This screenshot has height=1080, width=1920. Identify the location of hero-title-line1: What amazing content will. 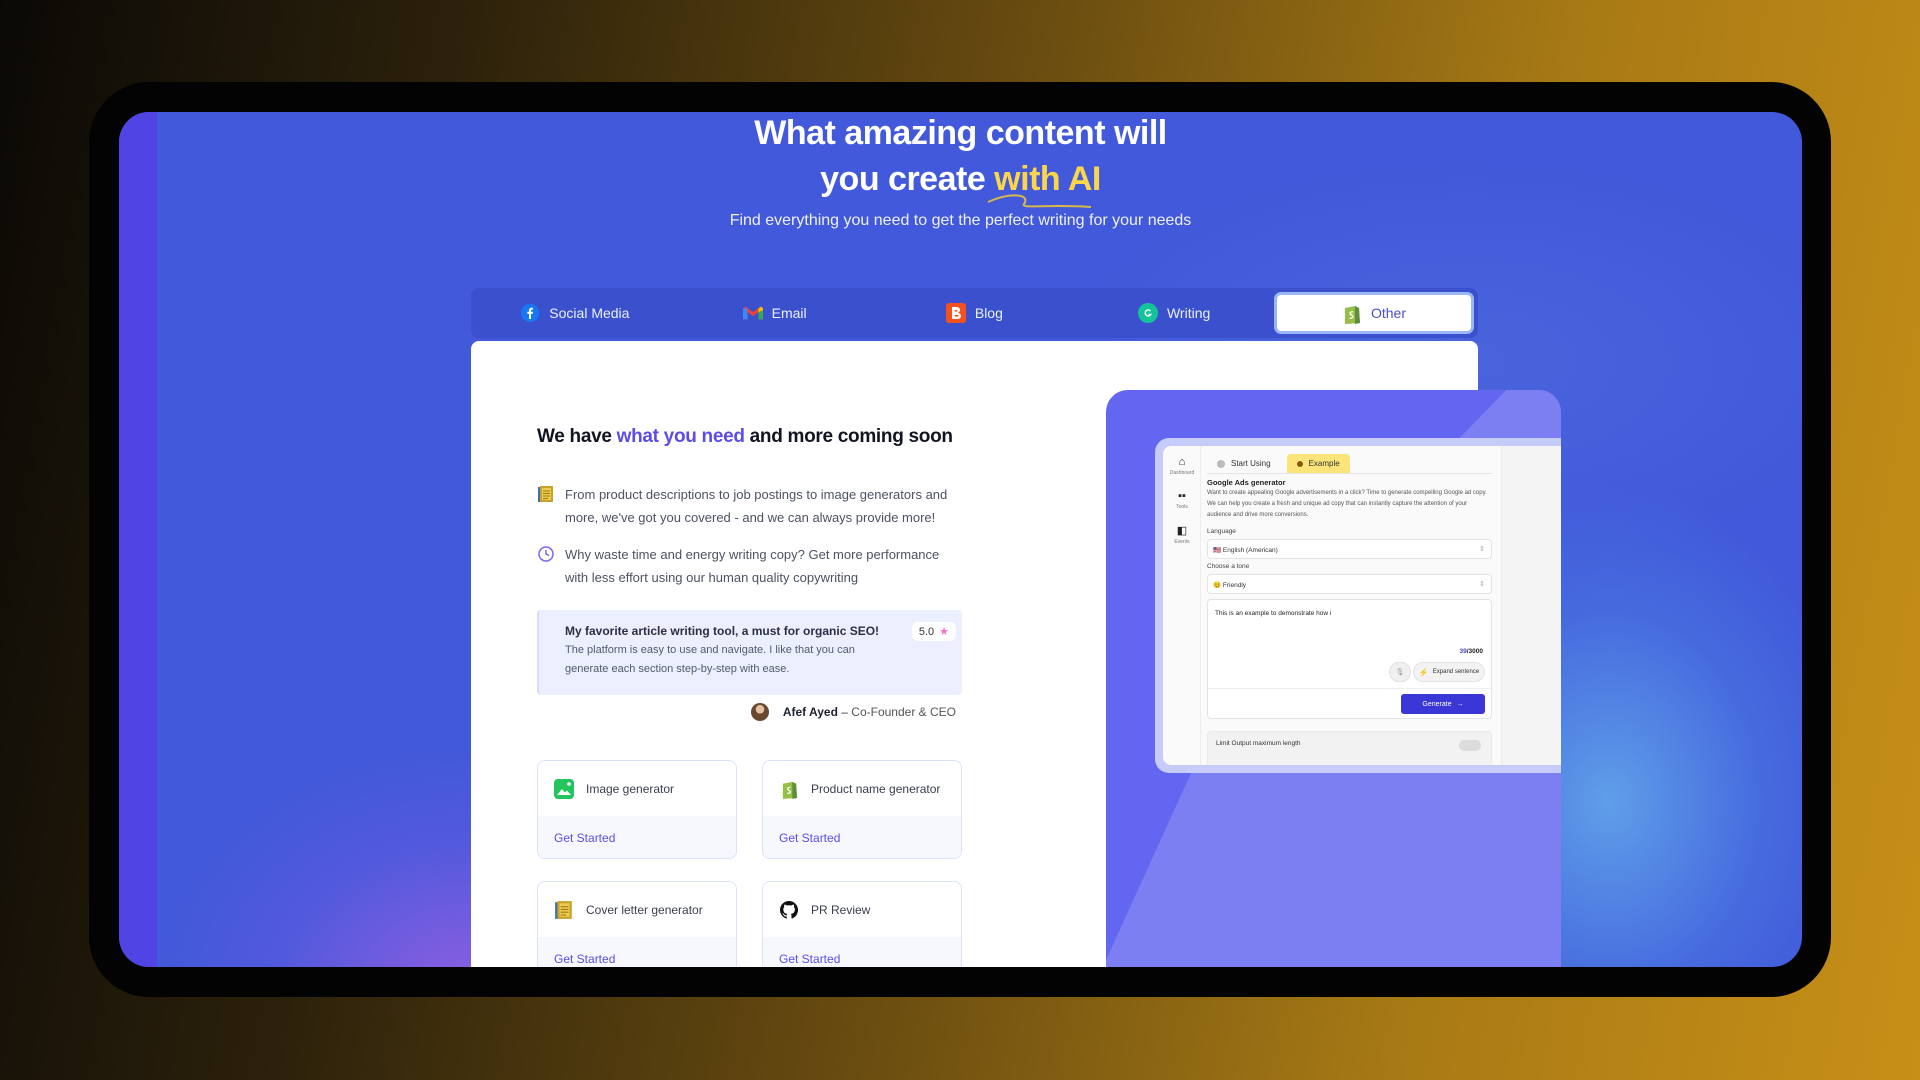
(960, 133).